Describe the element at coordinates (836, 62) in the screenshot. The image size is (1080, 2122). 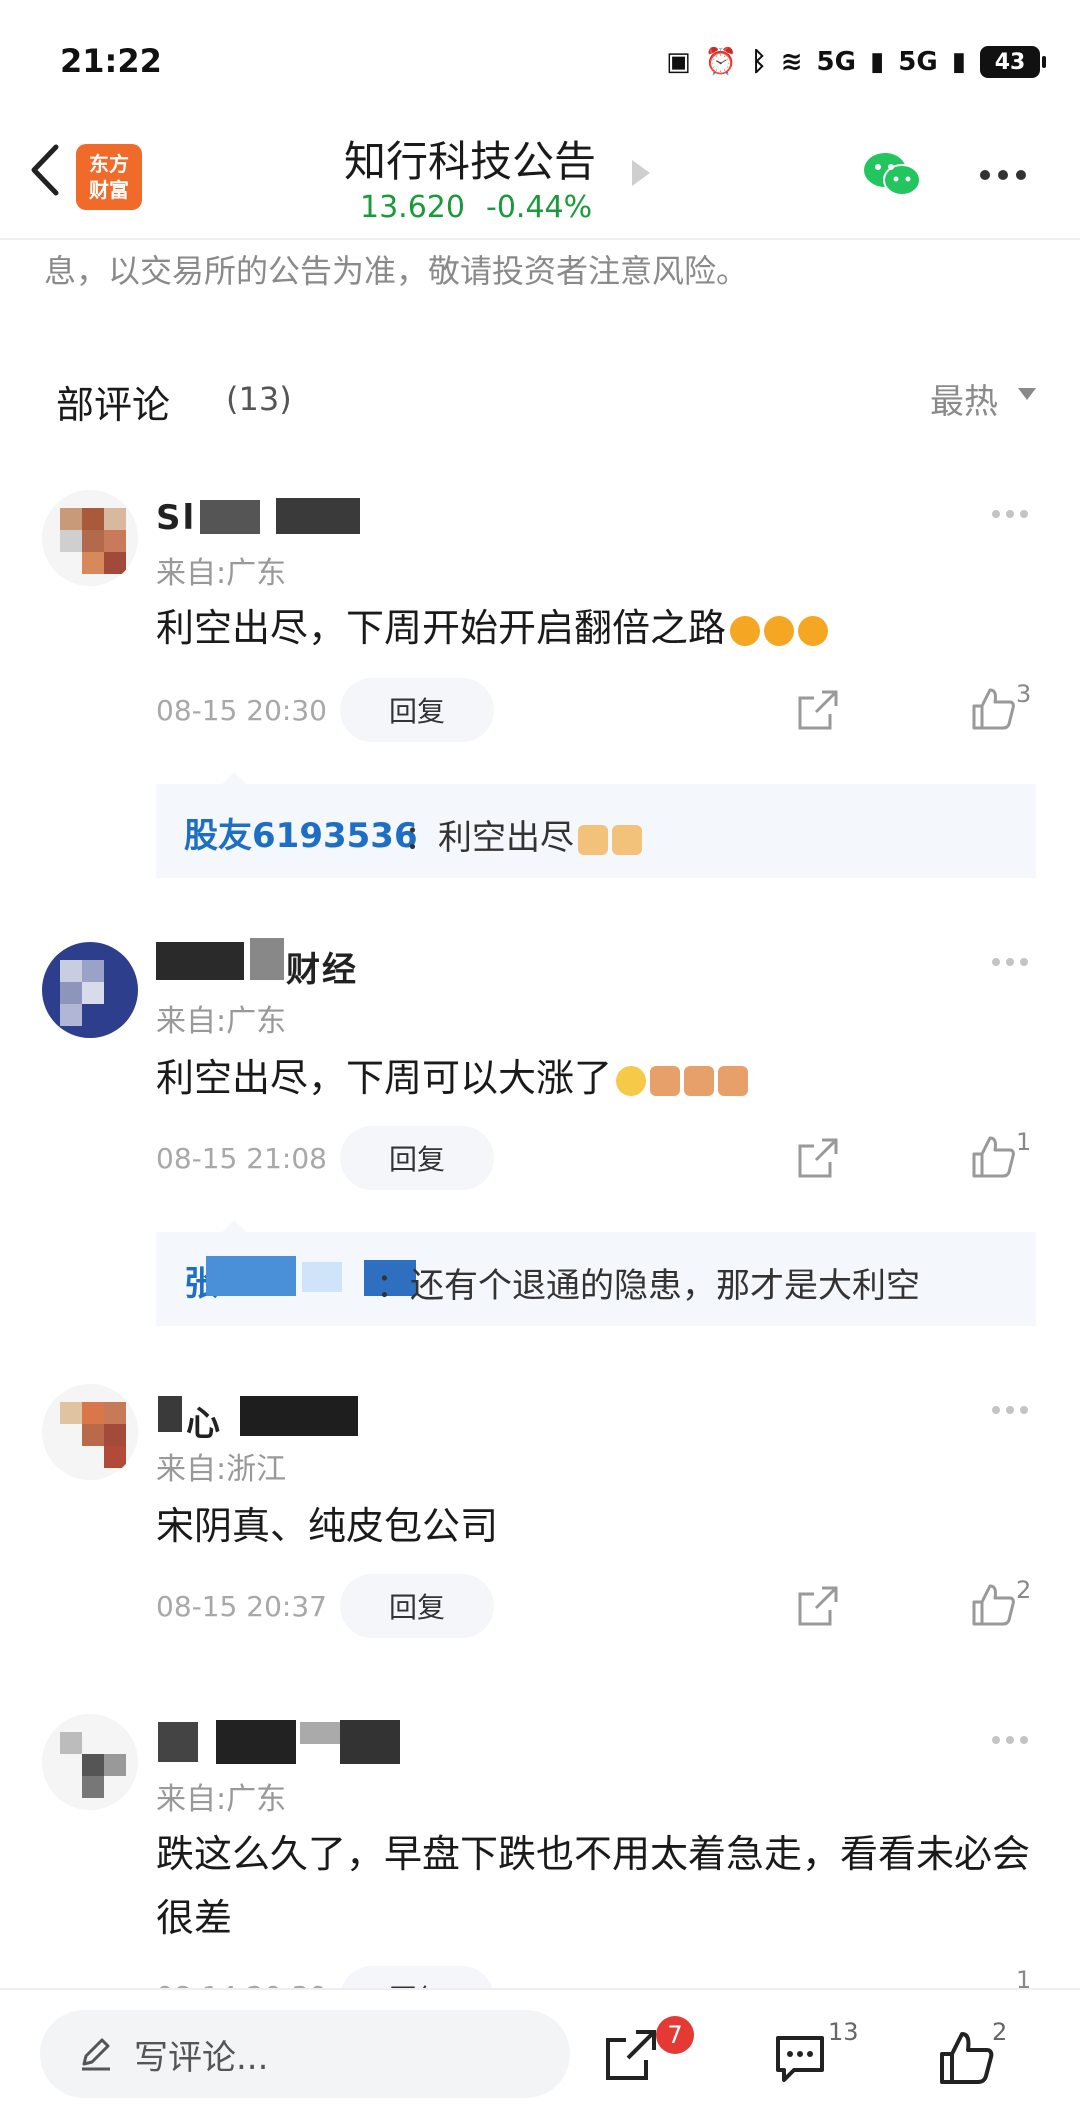
I see `network-5g-label: 5G` at that location.